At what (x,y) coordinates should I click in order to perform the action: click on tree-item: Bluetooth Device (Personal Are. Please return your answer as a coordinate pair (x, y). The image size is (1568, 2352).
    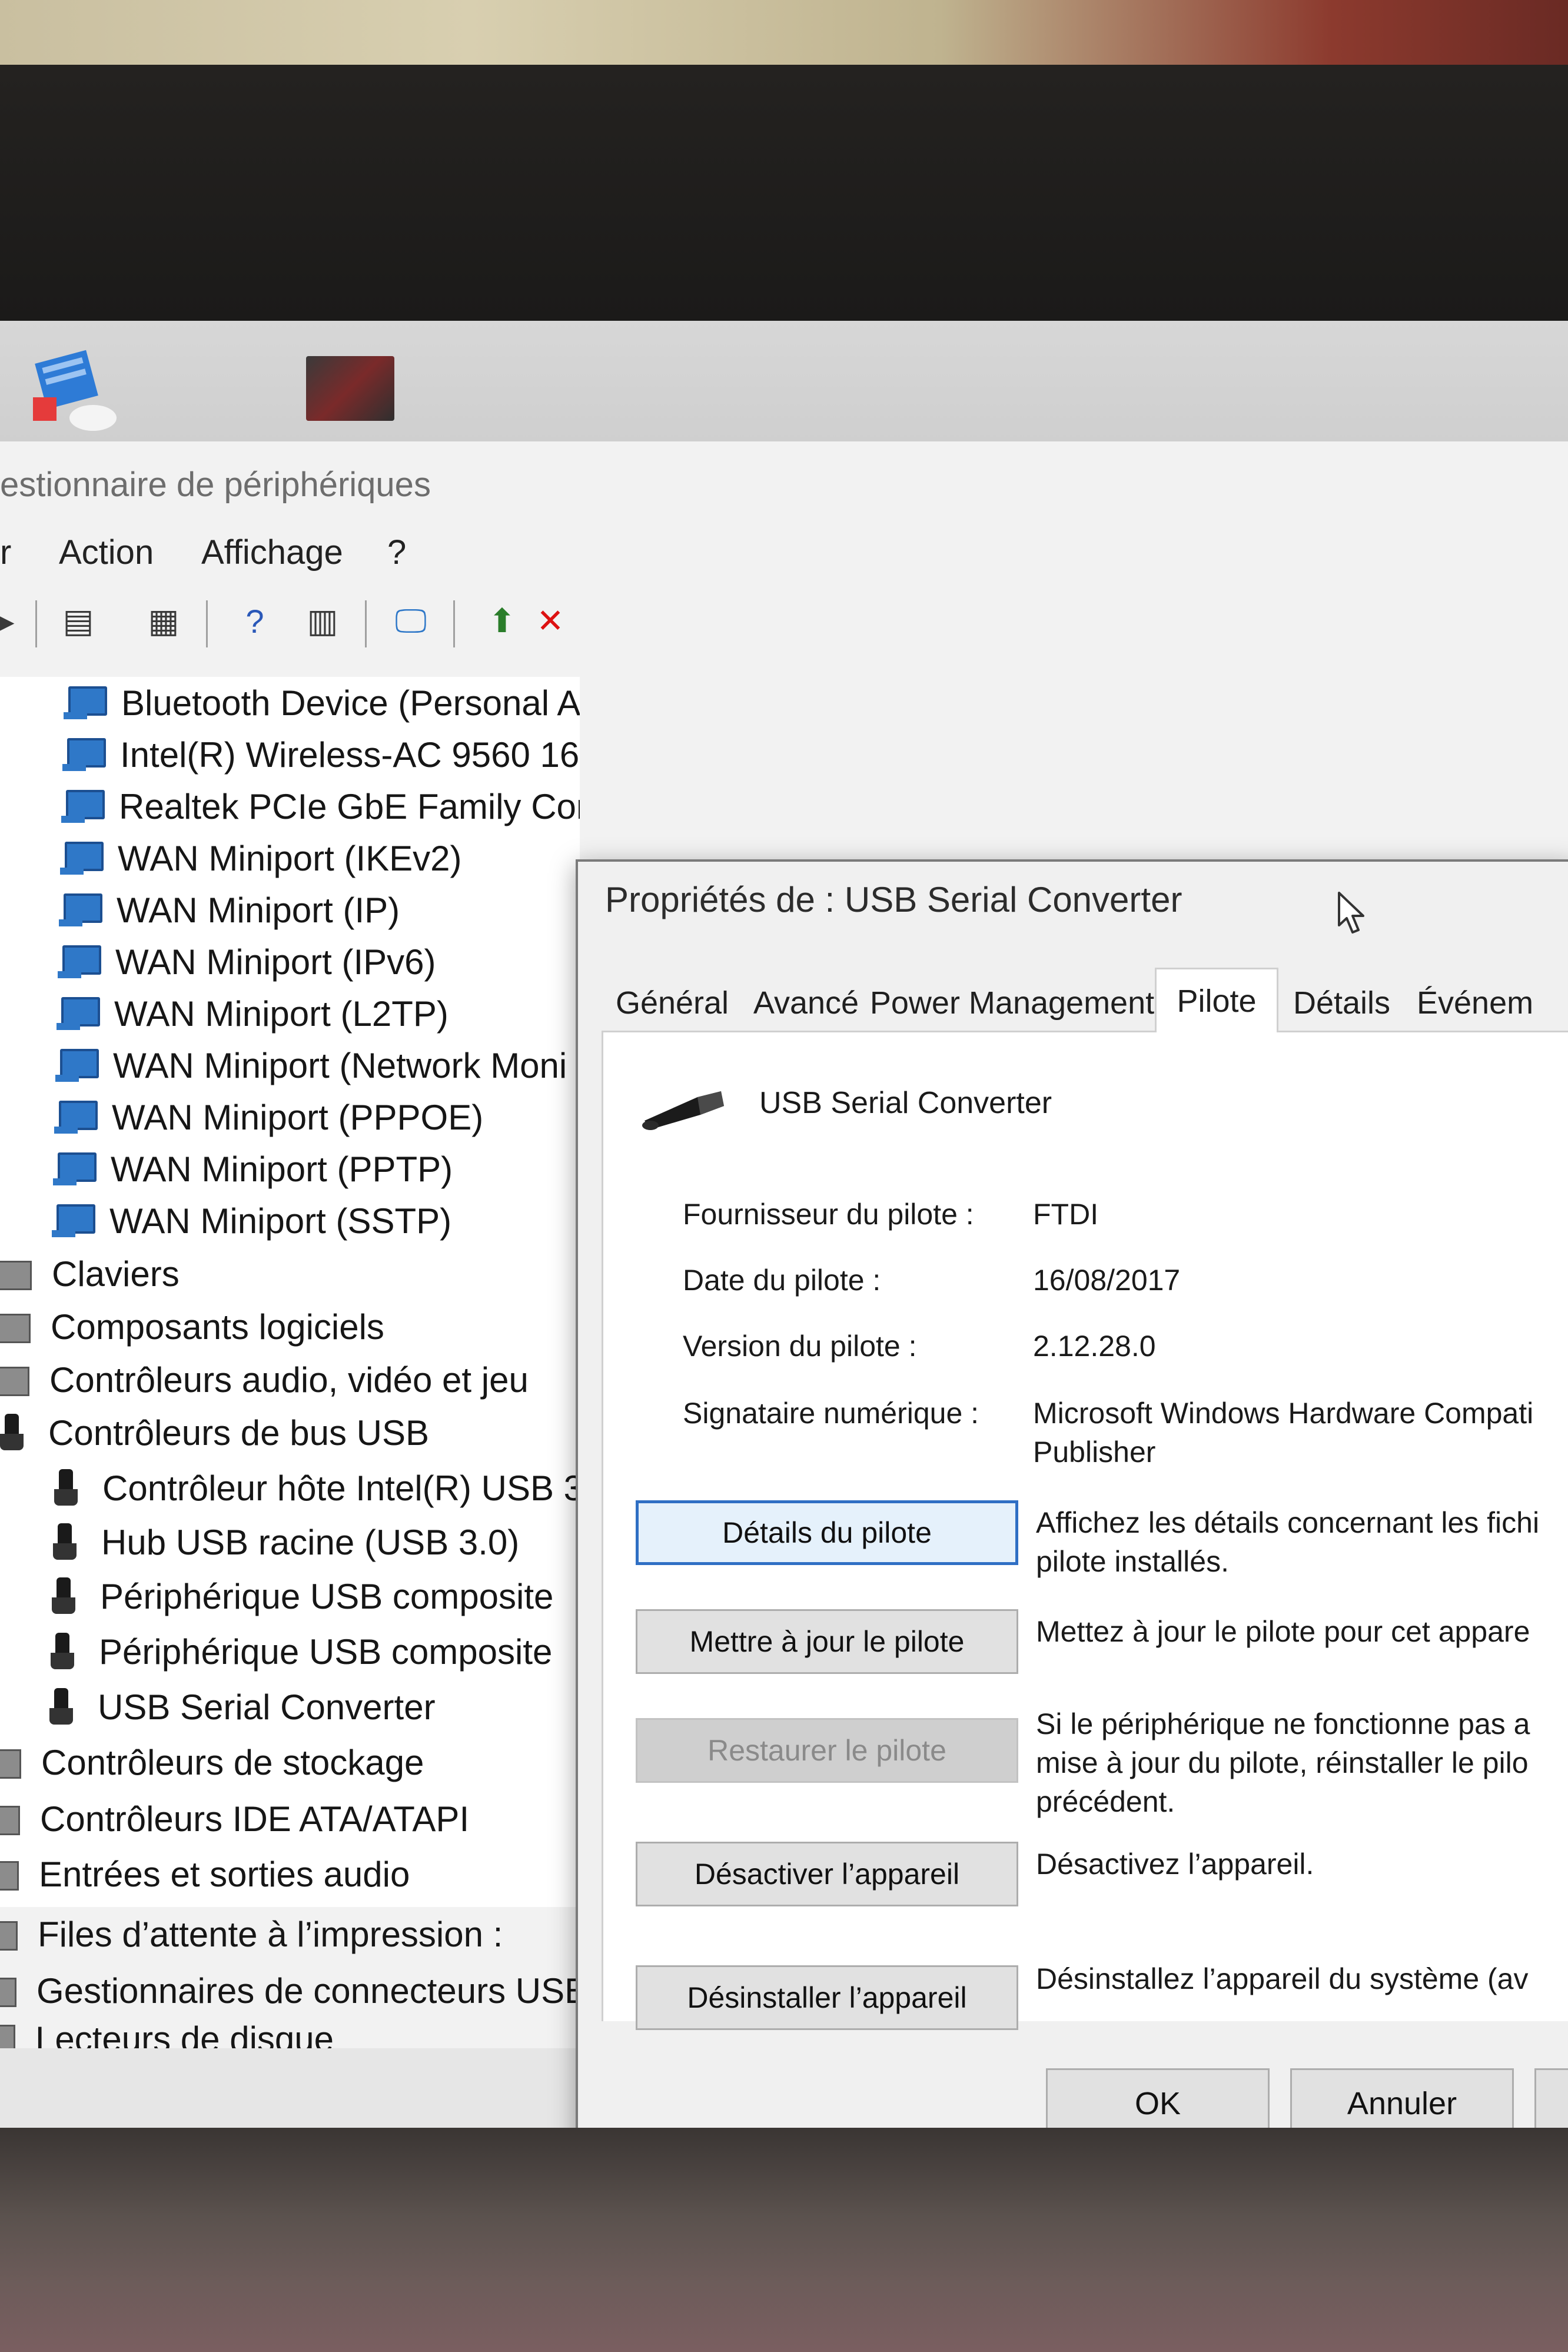
    Looking at the image, I should click on (322, 703).